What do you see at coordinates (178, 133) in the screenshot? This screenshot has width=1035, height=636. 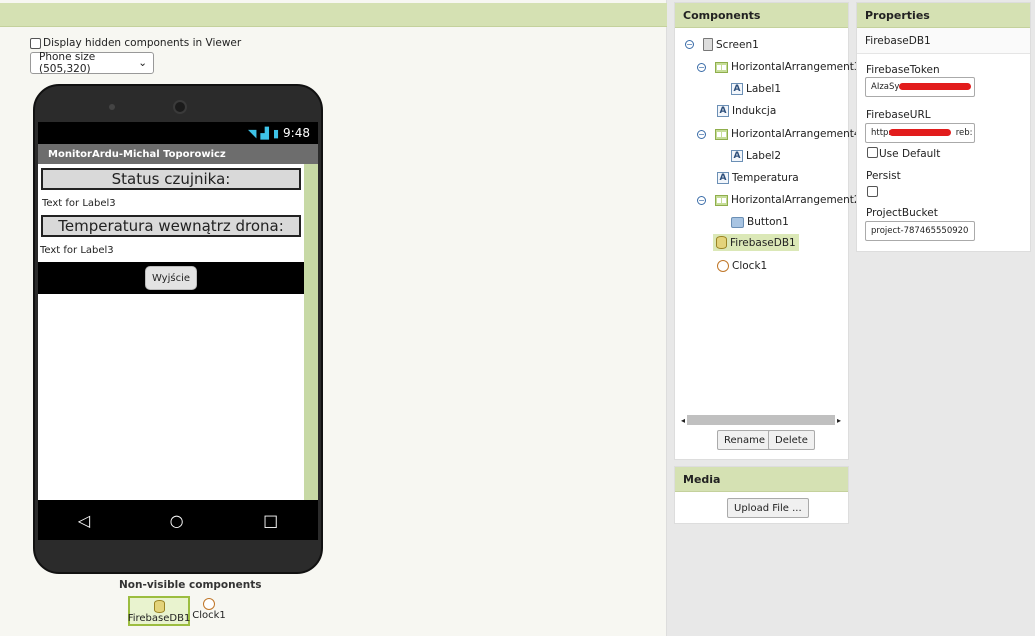 I see `phone-status-bar: ◥ ▟ ▮ 9:48` at bounding box center [178, 133].